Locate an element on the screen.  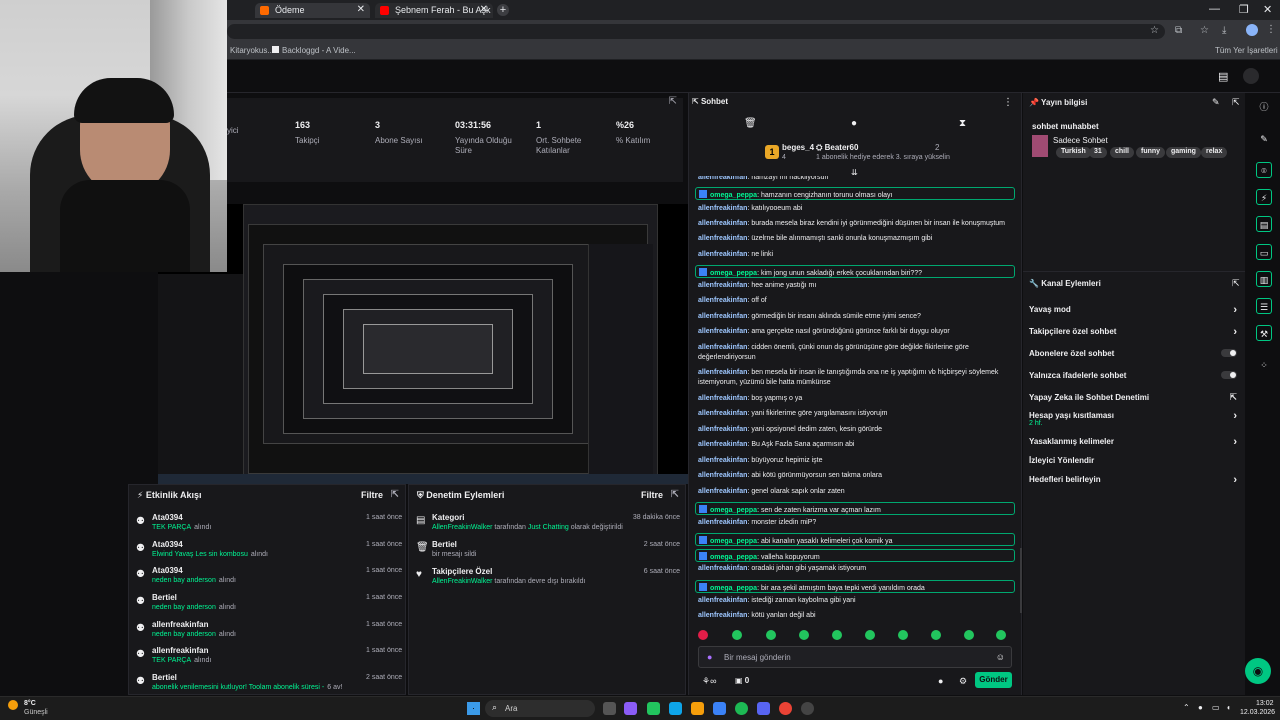
chat-input: ● Bir mesaj gönderin ☺ is located at coordinates (855, 657).